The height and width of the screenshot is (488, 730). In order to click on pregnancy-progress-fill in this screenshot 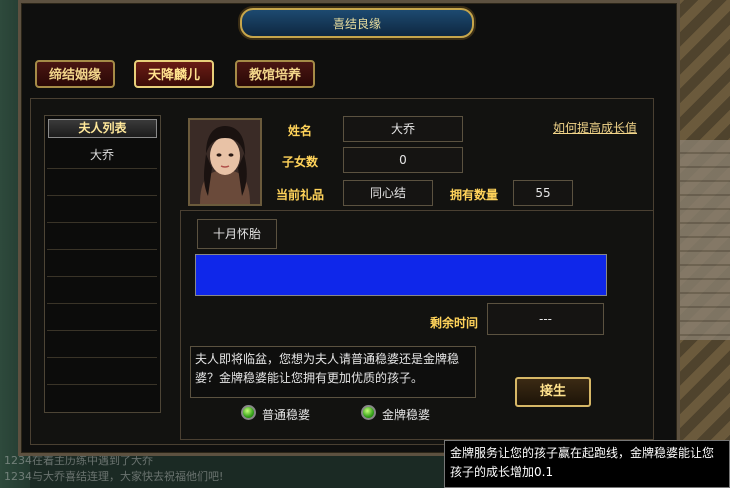, I will do `click(401, 275)`.